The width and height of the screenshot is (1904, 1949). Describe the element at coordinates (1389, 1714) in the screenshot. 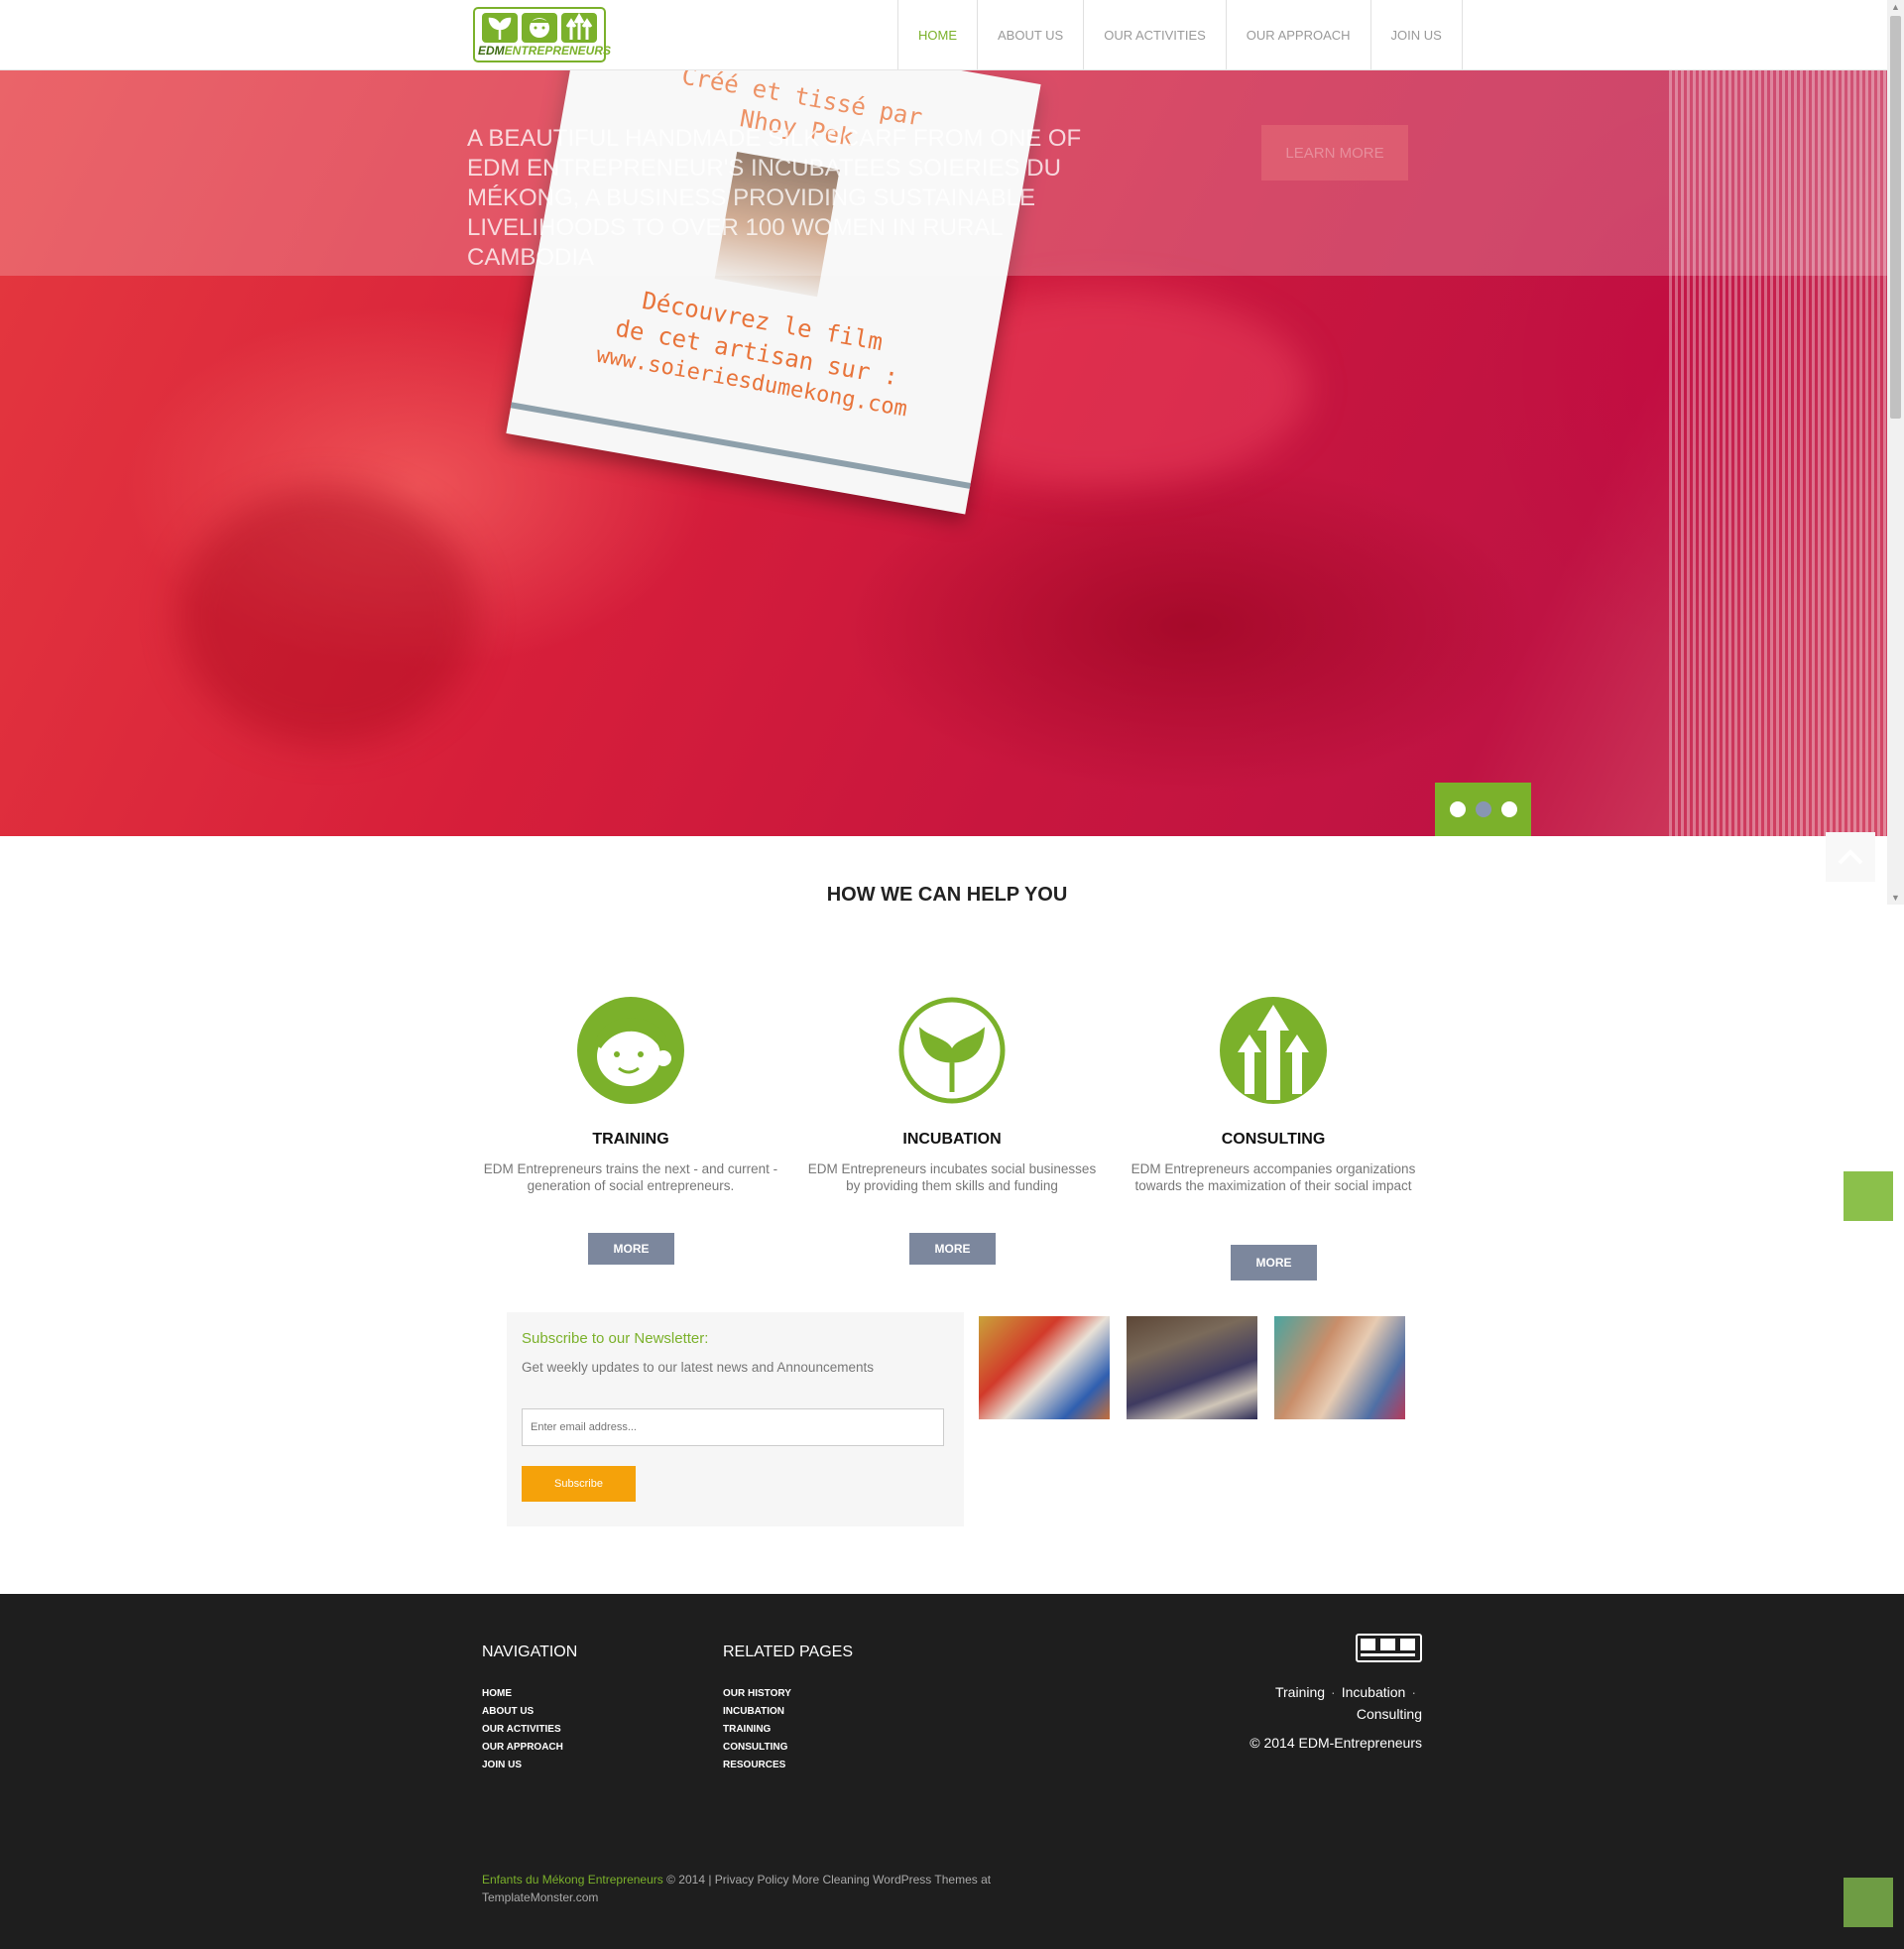

I see `footer-service-consulting: Consulting` at that location.